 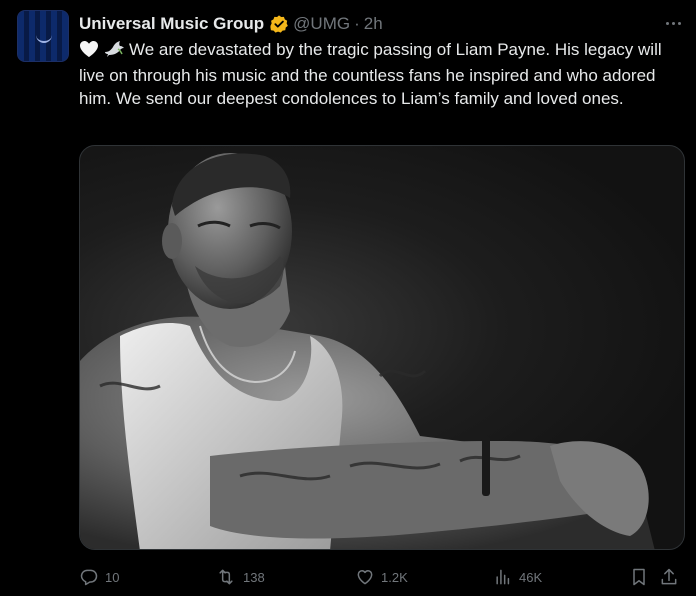 What do you see at coordinates (99, 577) in the screenshot?
I see `reply-button: 10` at bounding box center [99, 577].